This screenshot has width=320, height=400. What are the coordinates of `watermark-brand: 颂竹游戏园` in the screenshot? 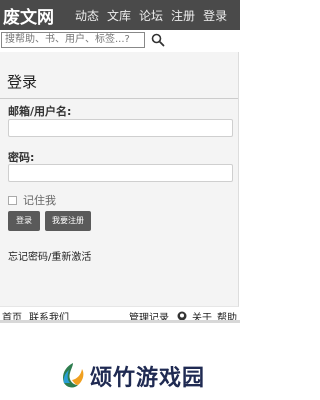 It's located at (131, 376).